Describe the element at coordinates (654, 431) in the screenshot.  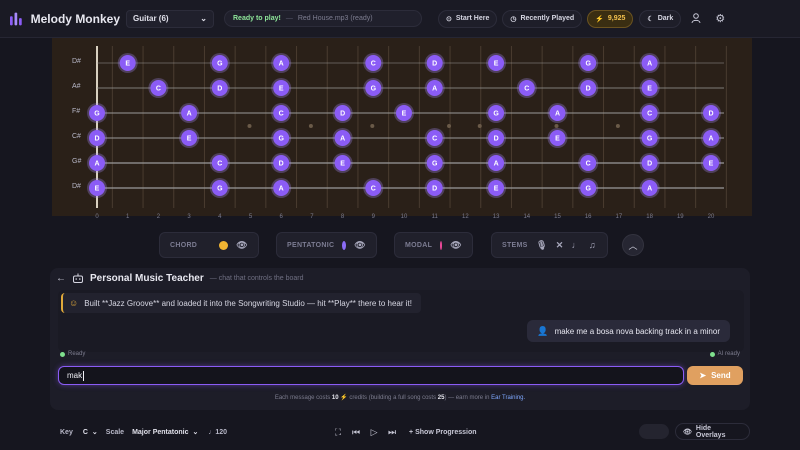
I see `toggle-switch` at that location.